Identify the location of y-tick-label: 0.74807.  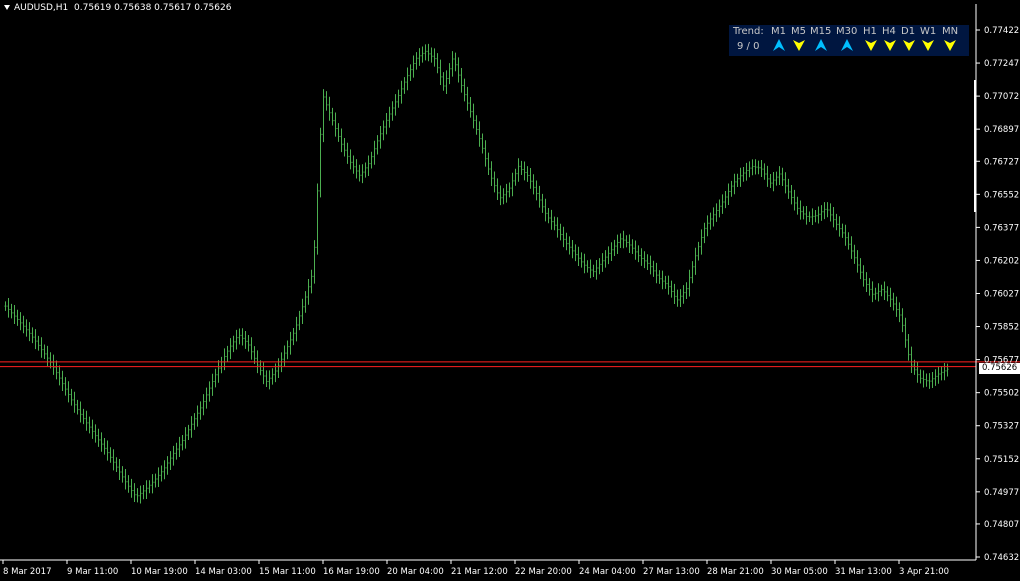
(1001, 525).